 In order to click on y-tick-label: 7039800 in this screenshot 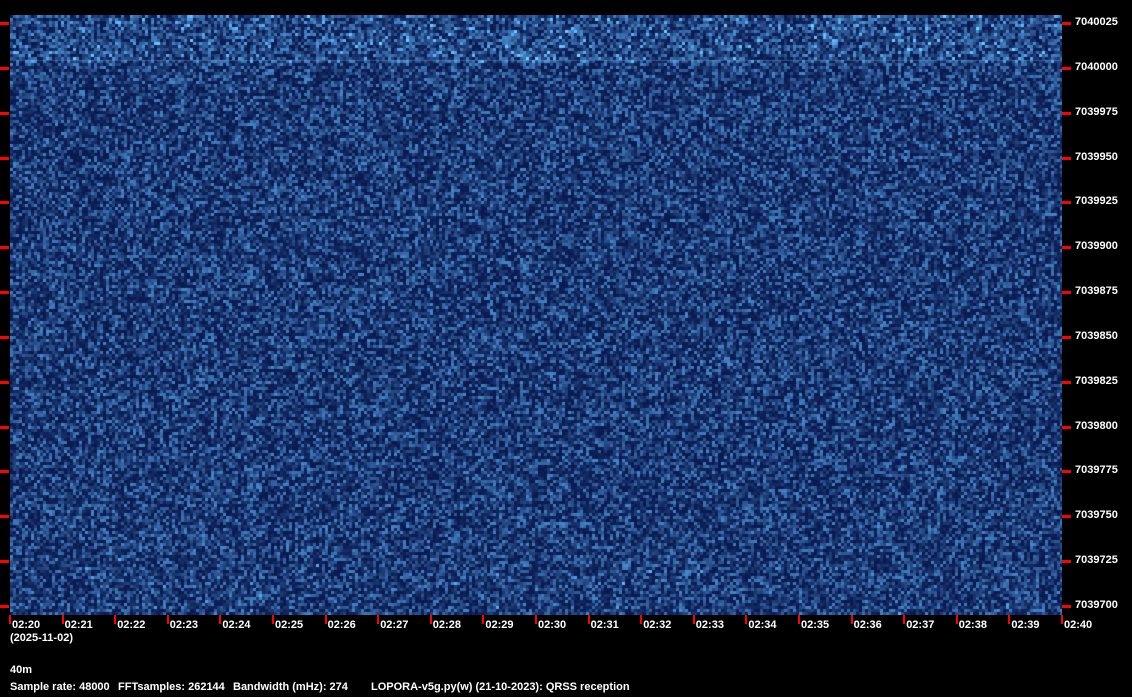, I will do `click(1096, 425)`.